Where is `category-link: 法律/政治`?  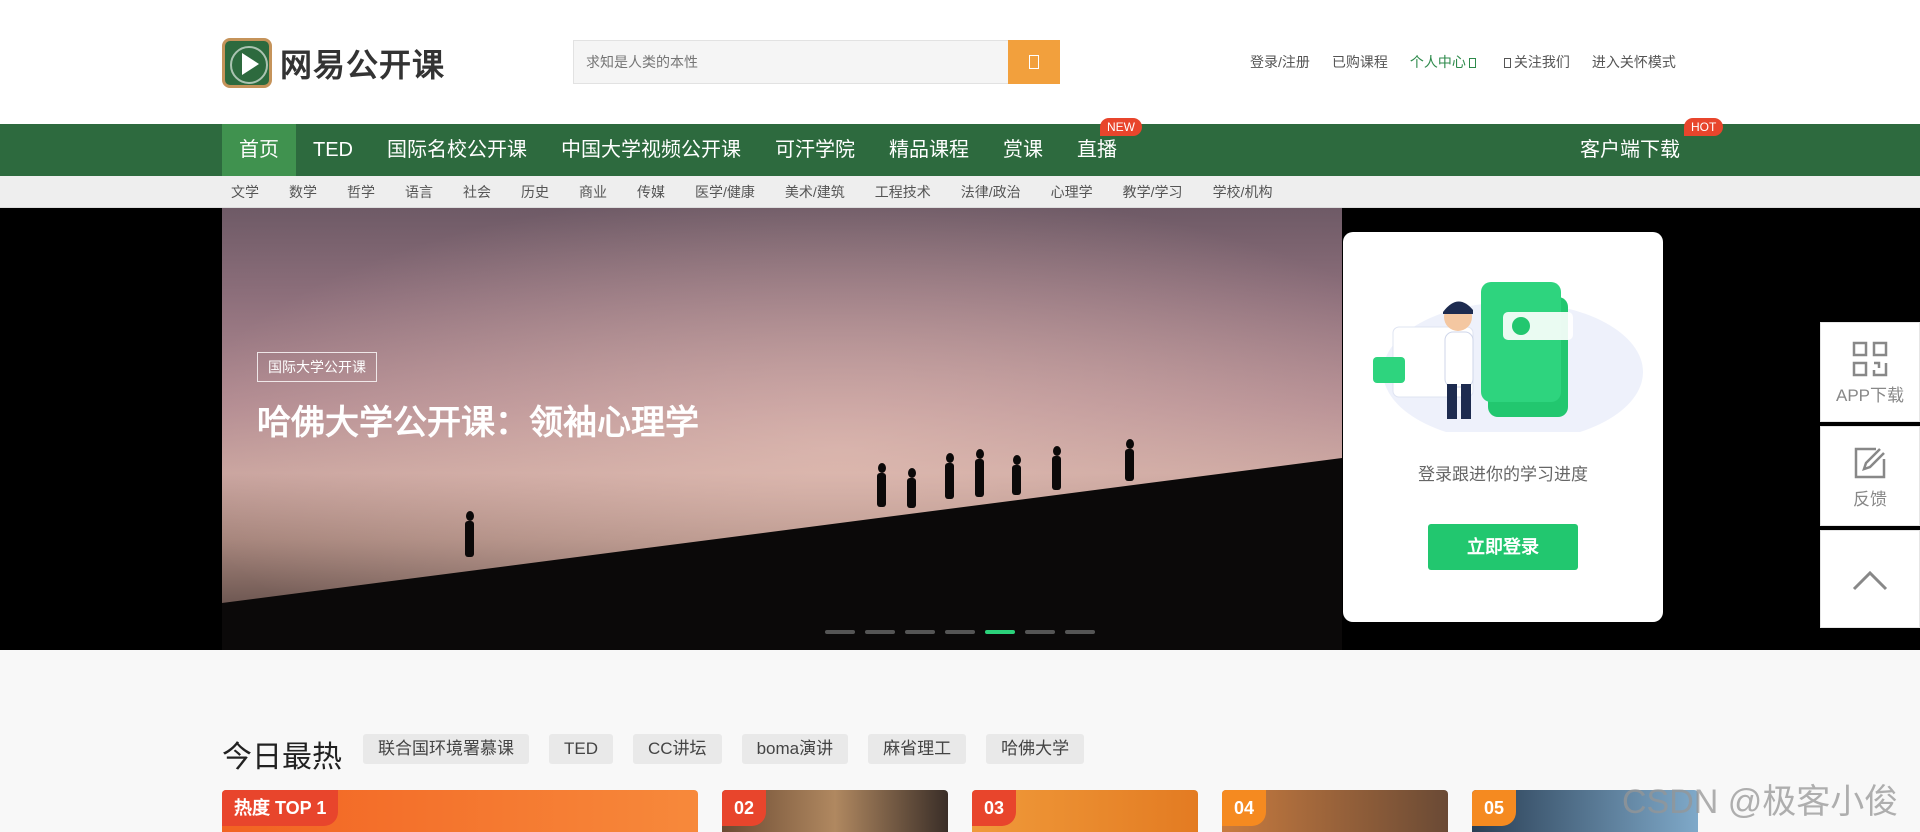 category-link: 法律/政治 is located at coordinates (991, 192).